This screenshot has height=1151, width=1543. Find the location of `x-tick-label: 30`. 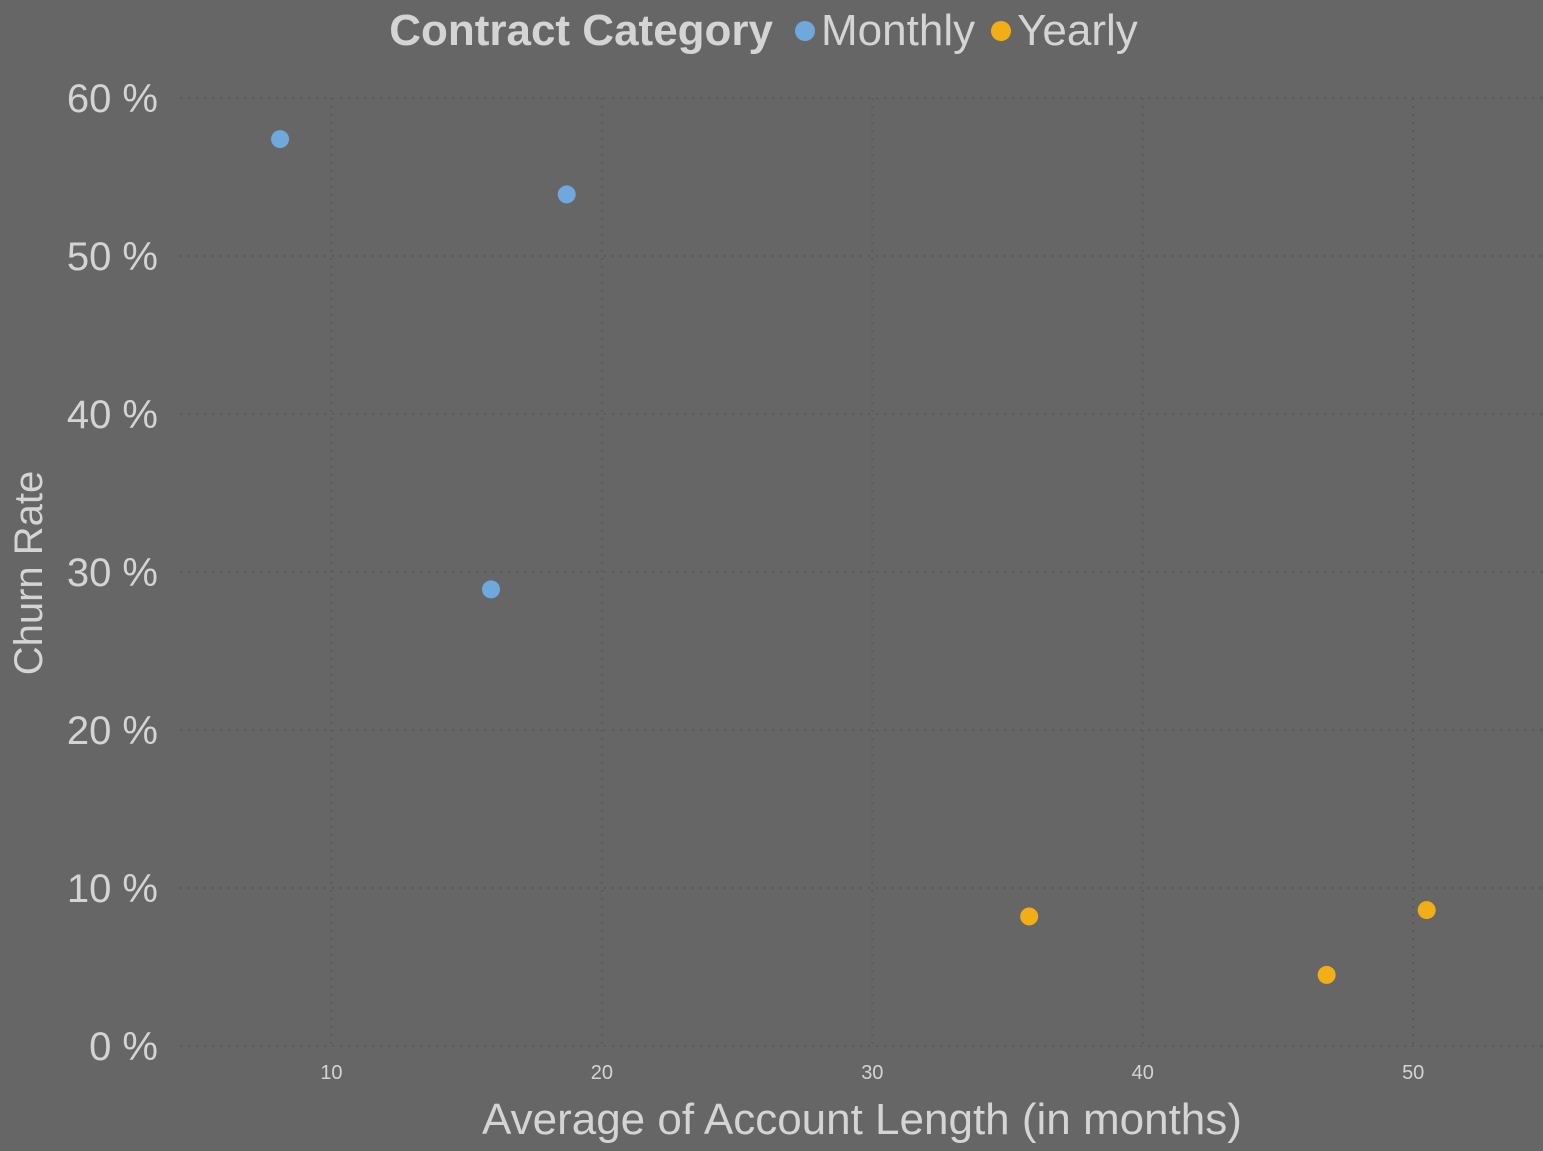

x-tick-label: 30 is located at coordinates (872, 1073).